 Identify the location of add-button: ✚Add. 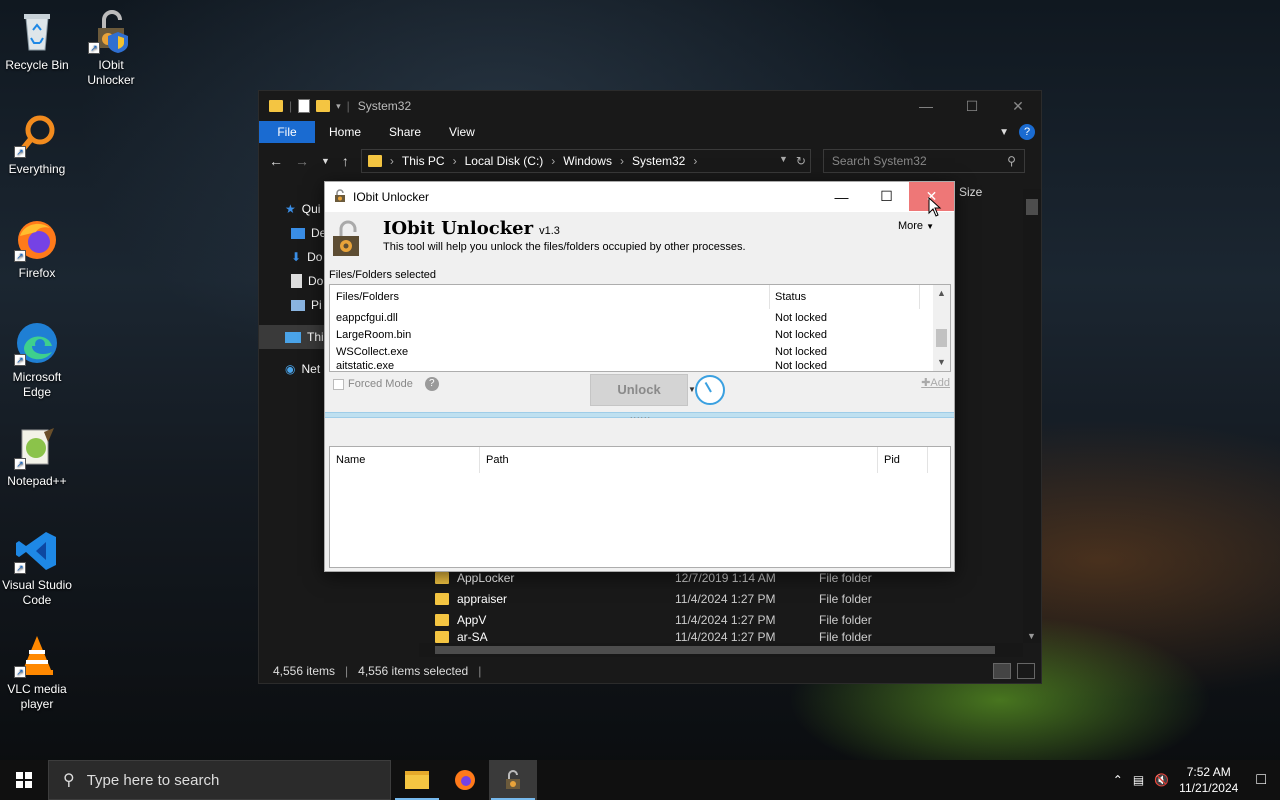
(935, 382).